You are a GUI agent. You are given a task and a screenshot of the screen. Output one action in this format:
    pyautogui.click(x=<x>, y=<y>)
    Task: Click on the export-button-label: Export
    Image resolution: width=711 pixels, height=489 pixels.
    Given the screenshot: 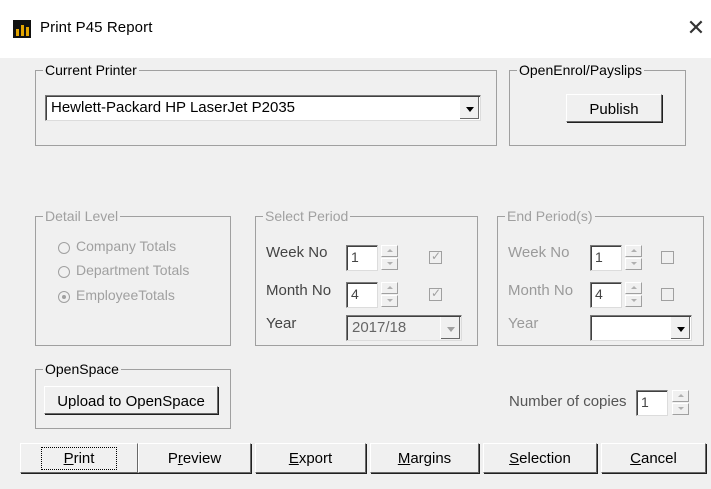 What is the action you would take?
    pyautogui.click(x=310, y=458)
    